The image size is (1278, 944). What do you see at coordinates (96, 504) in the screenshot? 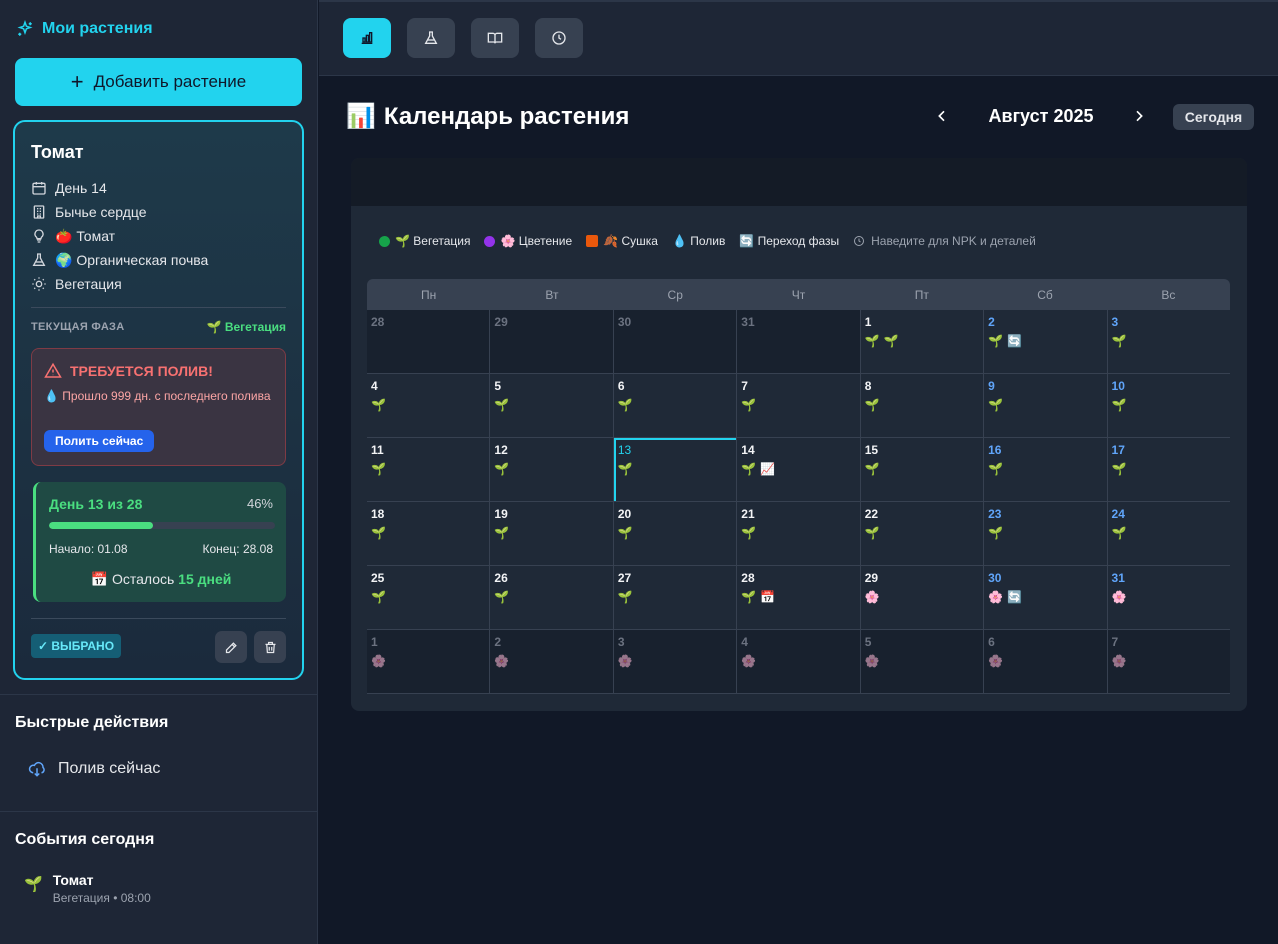
I see `progress-day: День 13 из 28` at bounding box center [96, 504].